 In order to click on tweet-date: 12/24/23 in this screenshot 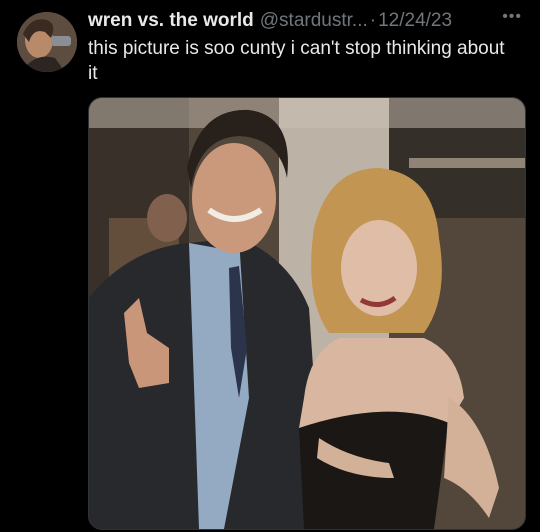, I will do `click(415, 21)`.